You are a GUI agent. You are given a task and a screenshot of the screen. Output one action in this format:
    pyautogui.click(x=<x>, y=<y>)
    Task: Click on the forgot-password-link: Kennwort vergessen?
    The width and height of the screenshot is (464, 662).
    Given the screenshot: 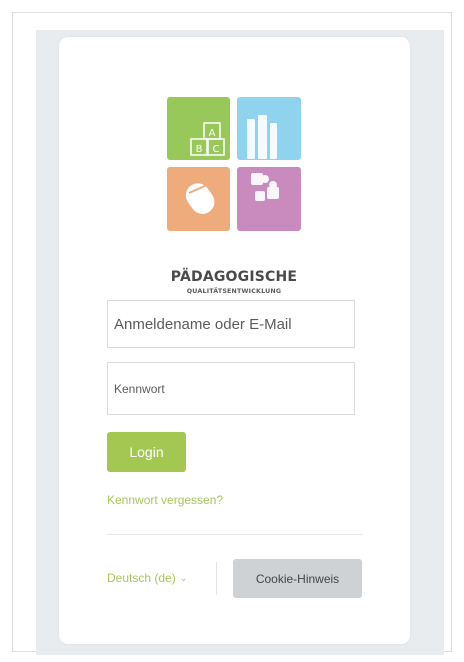 What is the action you would take?
    pyautogui.click(x=165, y=500)
    